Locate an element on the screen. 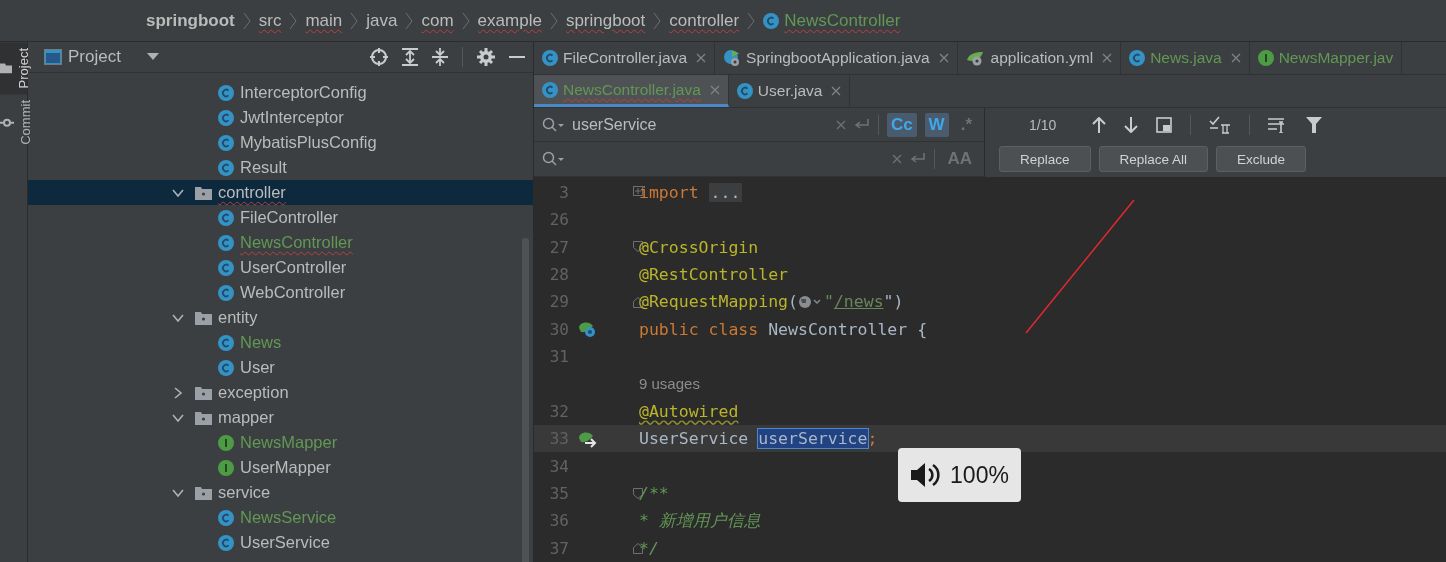  breadcrumb-item: example is located at coordinates (509, 20).